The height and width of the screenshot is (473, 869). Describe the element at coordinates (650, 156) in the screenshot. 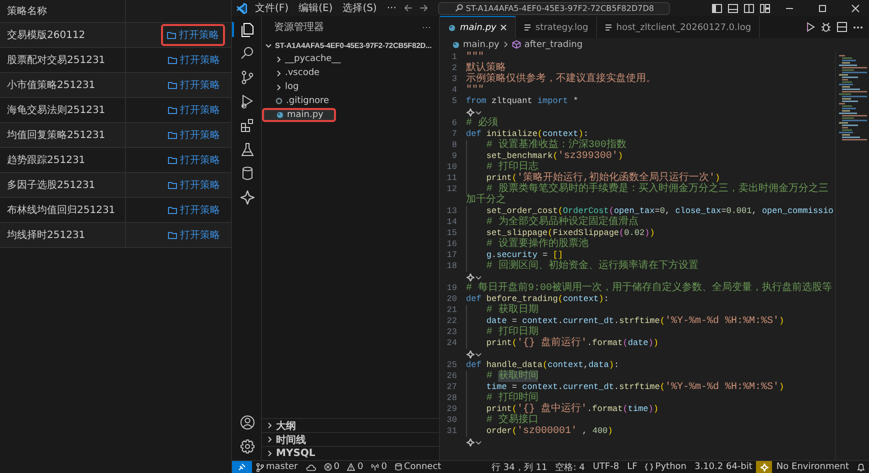

I see `code-line: set_benchmark('sz399300')` at that location.